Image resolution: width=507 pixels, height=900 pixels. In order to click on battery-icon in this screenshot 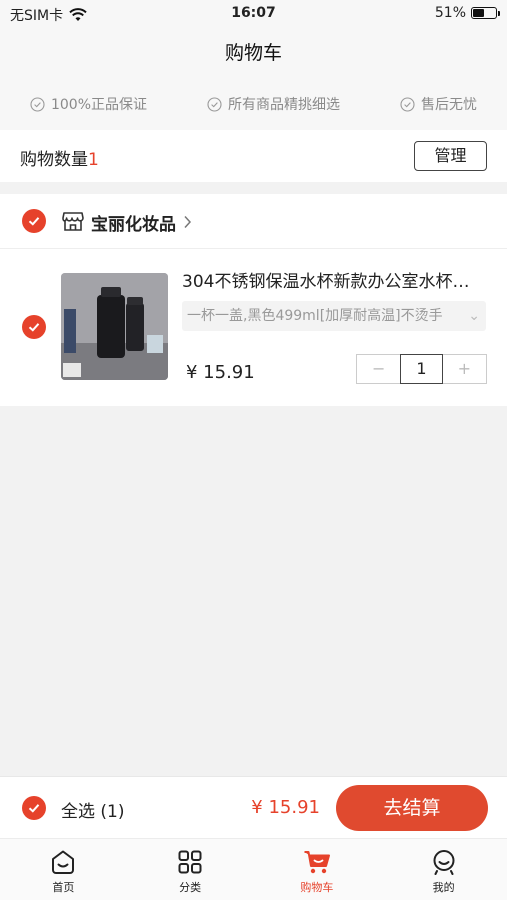, I will do `click(485, 13)`.